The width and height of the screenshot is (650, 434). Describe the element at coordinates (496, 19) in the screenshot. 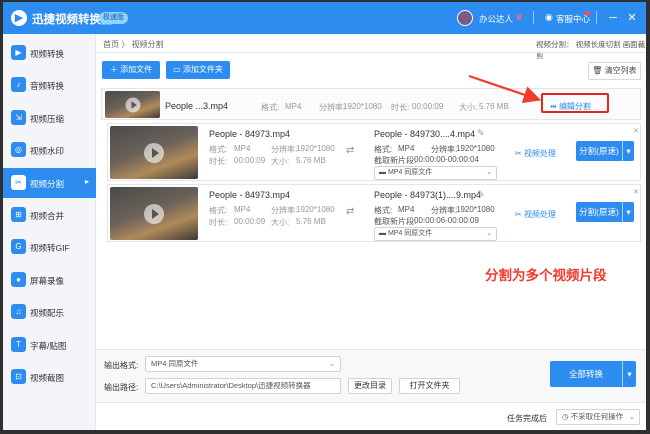

I see `user-name: 办公达人` at that location.